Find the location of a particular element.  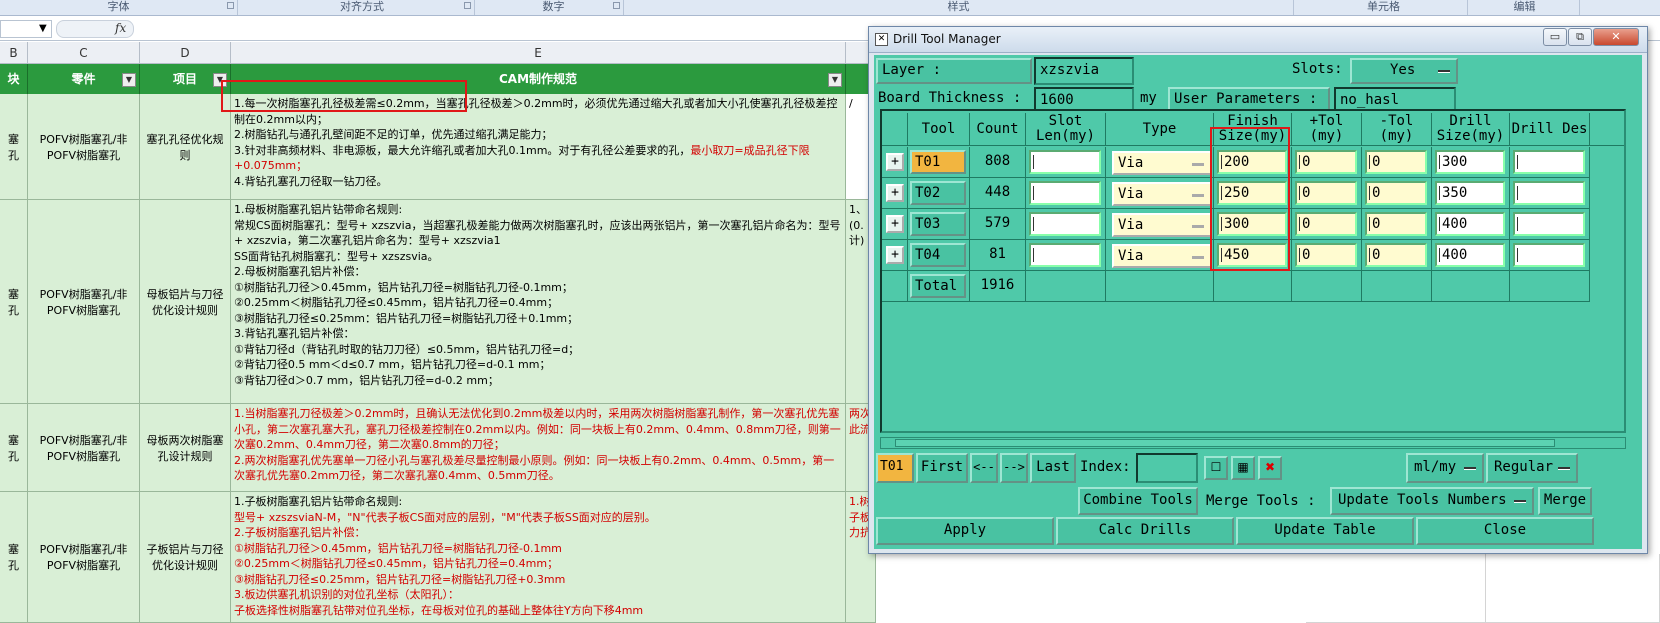

cell-item: 子板铝片与刀径优化设计规则 is located at coordinates (185, 557).